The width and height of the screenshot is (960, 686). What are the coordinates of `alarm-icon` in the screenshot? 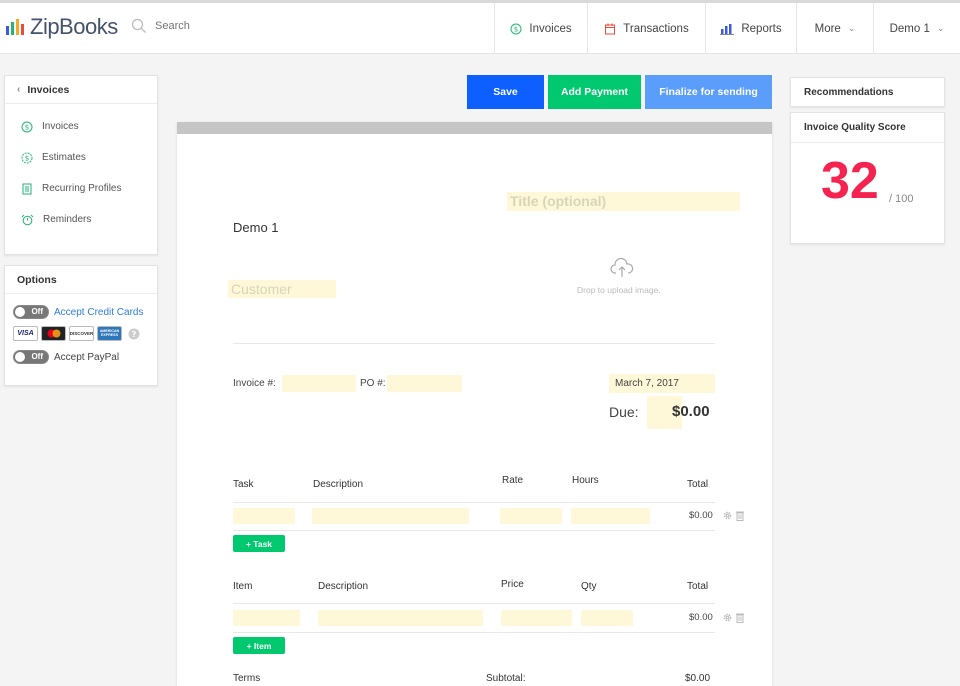 It's located at (27, 219).